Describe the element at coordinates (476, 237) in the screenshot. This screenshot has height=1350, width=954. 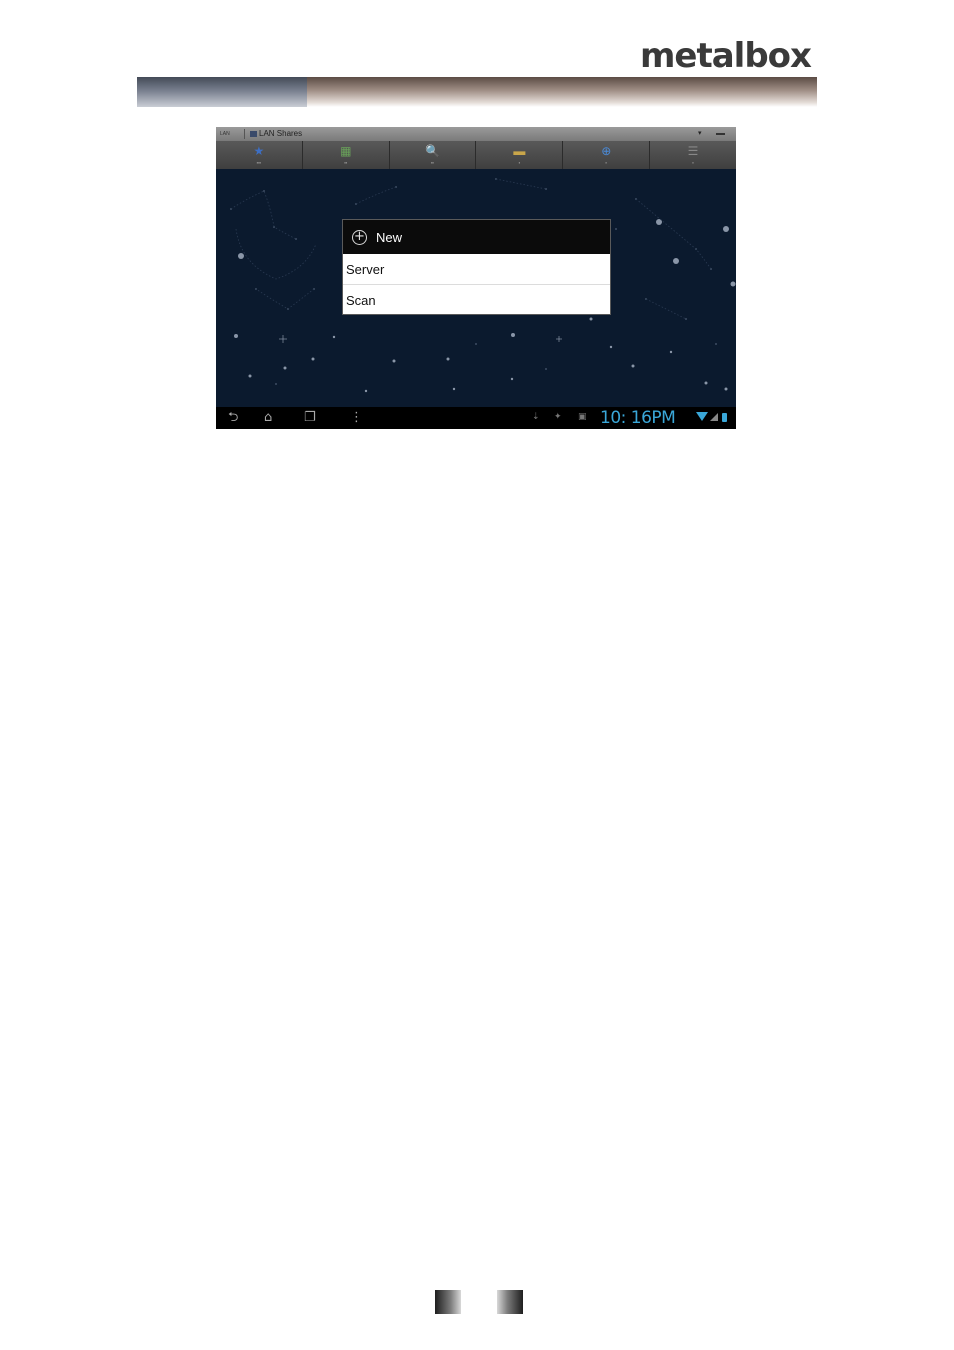
I see `context-menu-header: + New` at that location.